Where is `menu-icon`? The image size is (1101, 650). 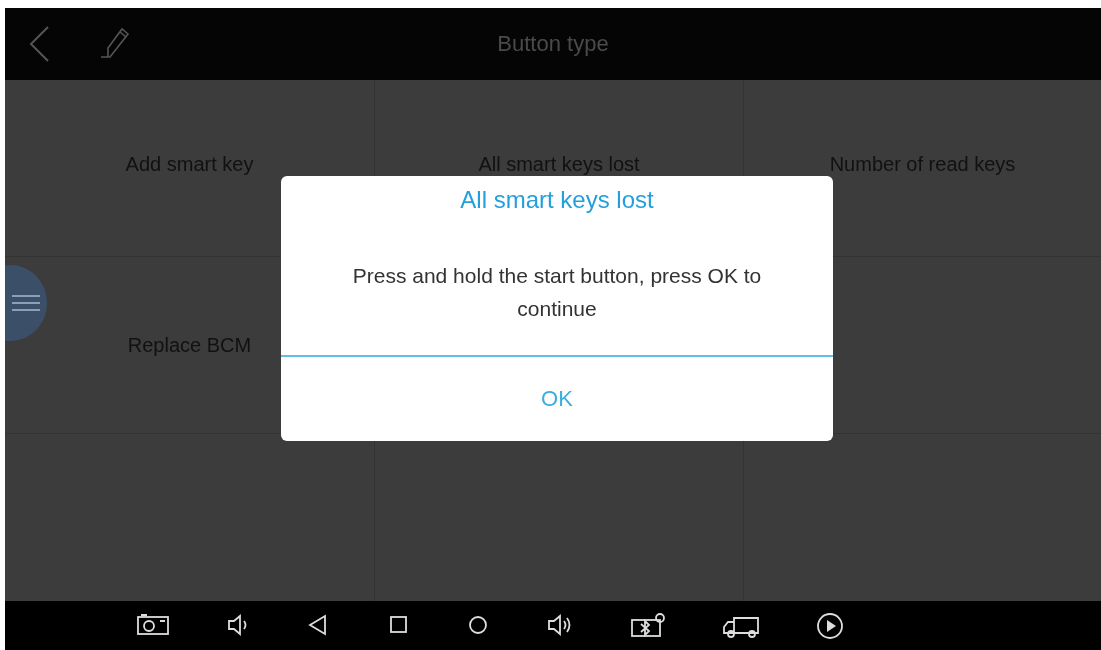 menu-icon is located at coordinates (26, 303).